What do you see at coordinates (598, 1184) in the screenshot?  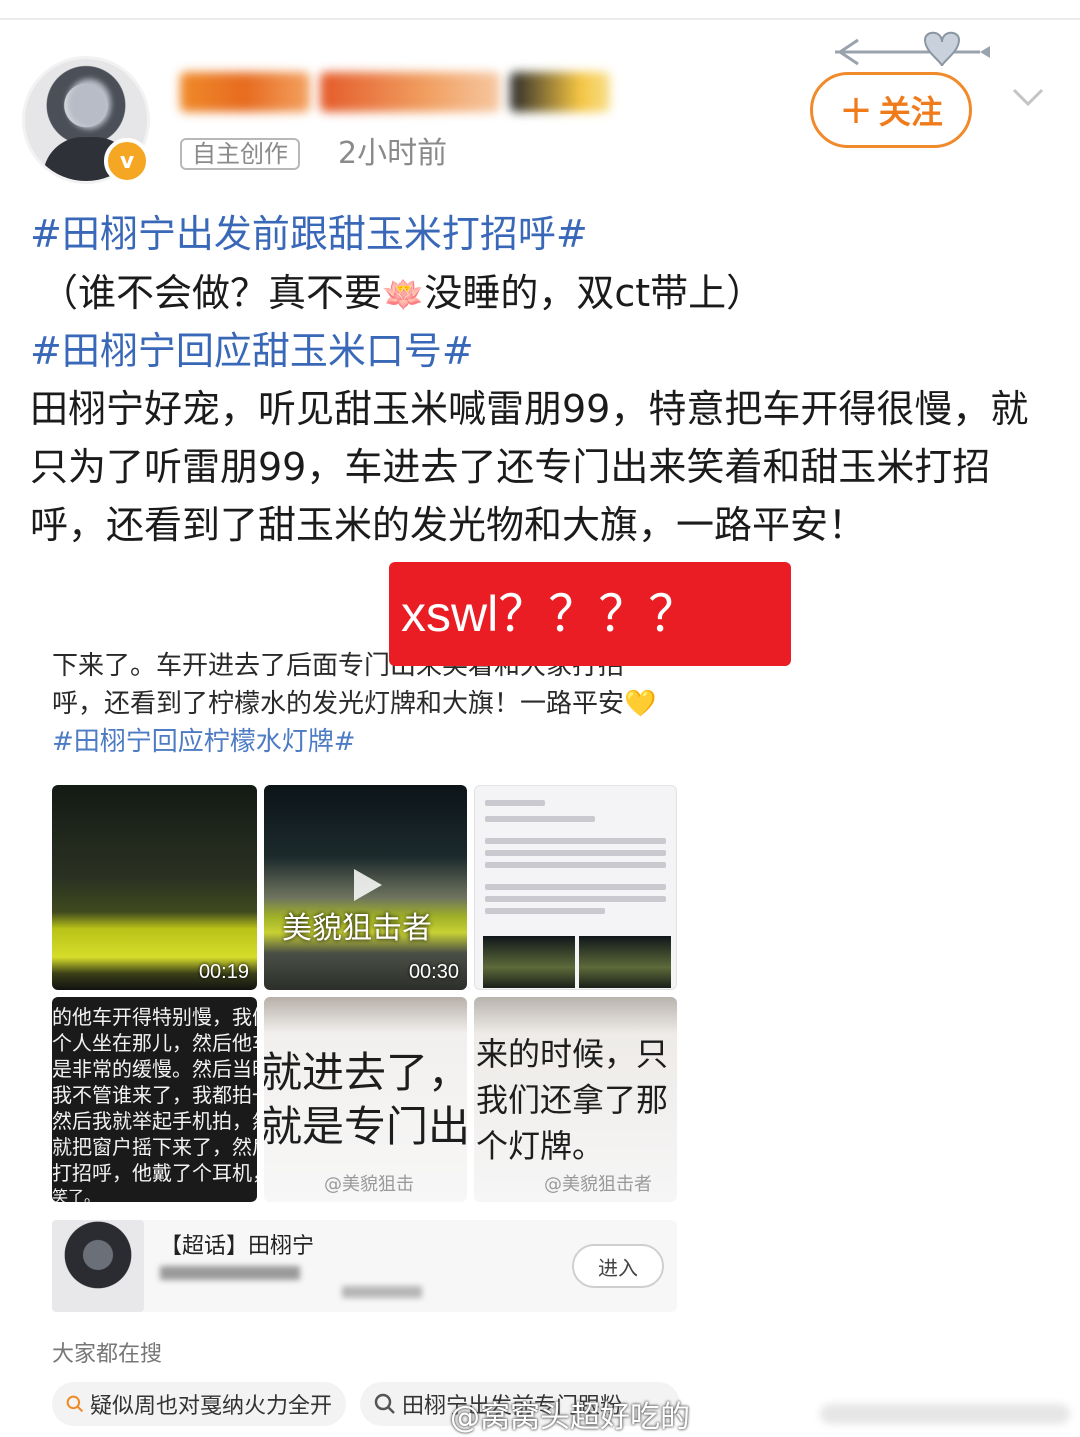 I see `image-watermark: @美貌狙击者` at bounding box center [598, 1184].